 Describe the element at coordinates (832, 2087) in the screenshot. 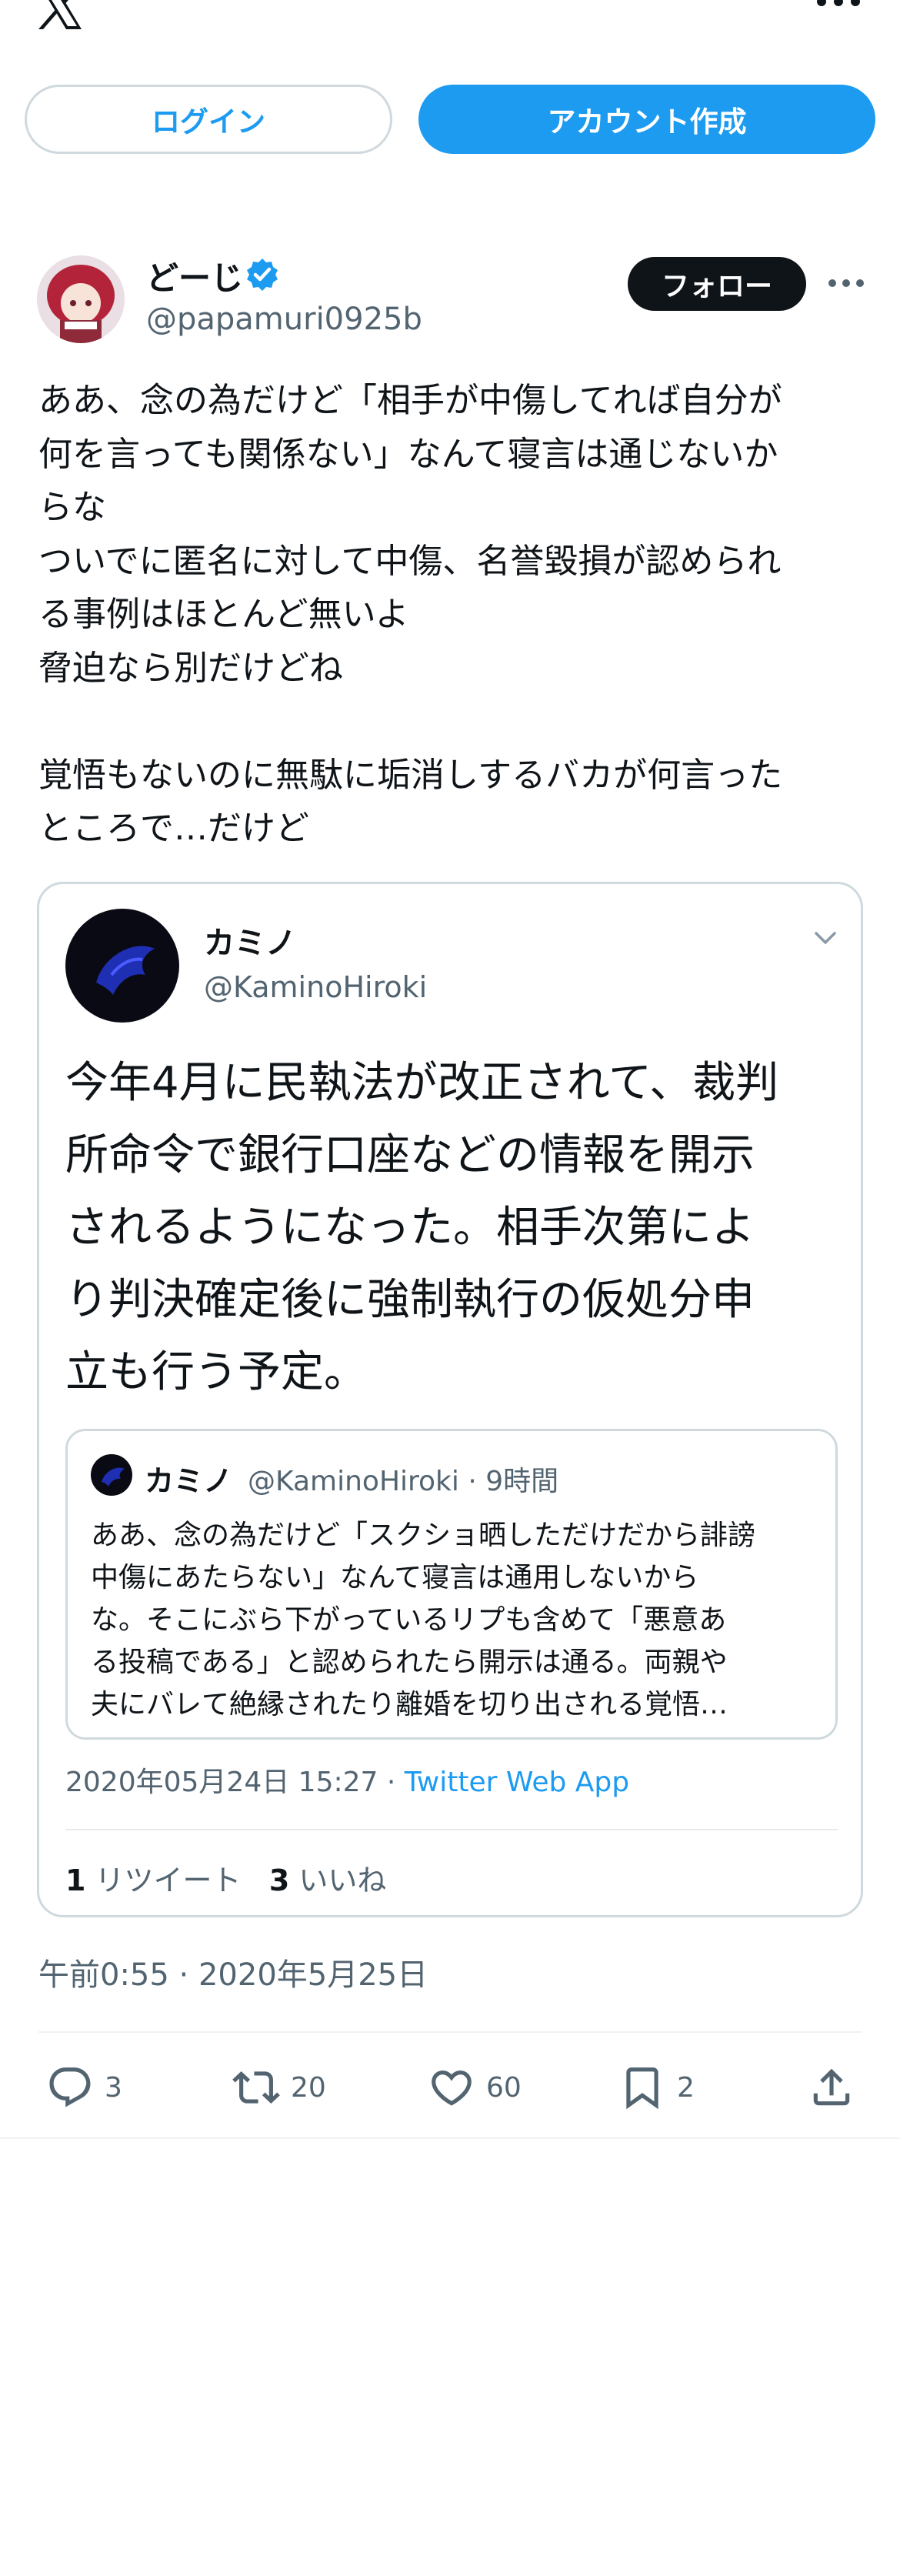

I see `share-icon` at that location.